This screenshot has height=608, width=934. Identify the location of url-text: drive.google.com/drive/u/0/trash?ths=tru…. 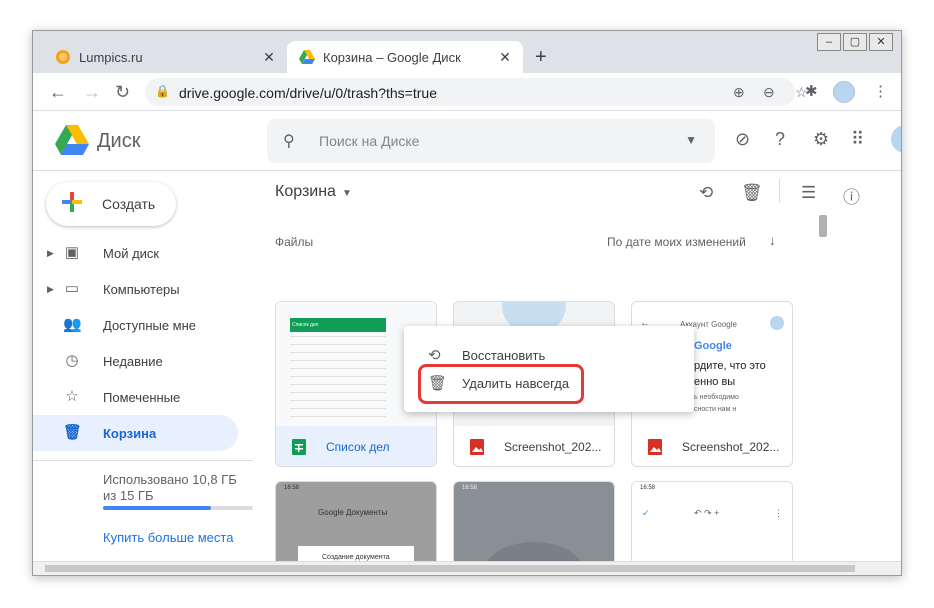
(308, 93).